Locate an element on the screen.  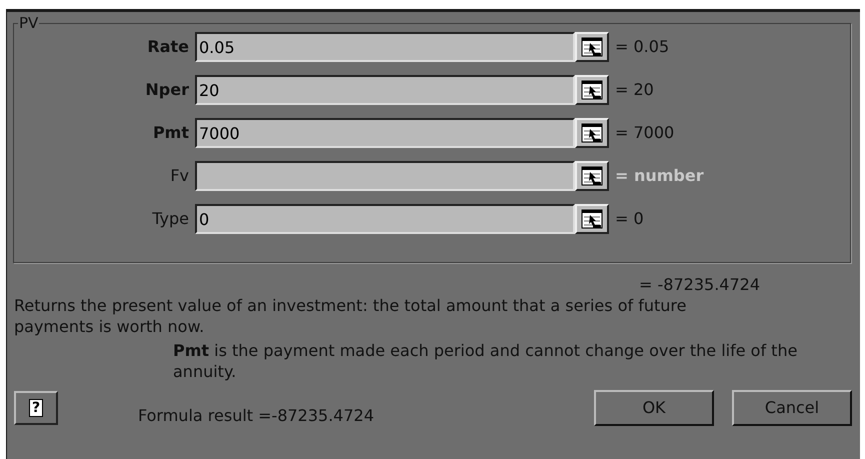
argument-description: Pmt is the payment made each period and cannot change over the life of the annuity. is located at coordinates (485, 361).